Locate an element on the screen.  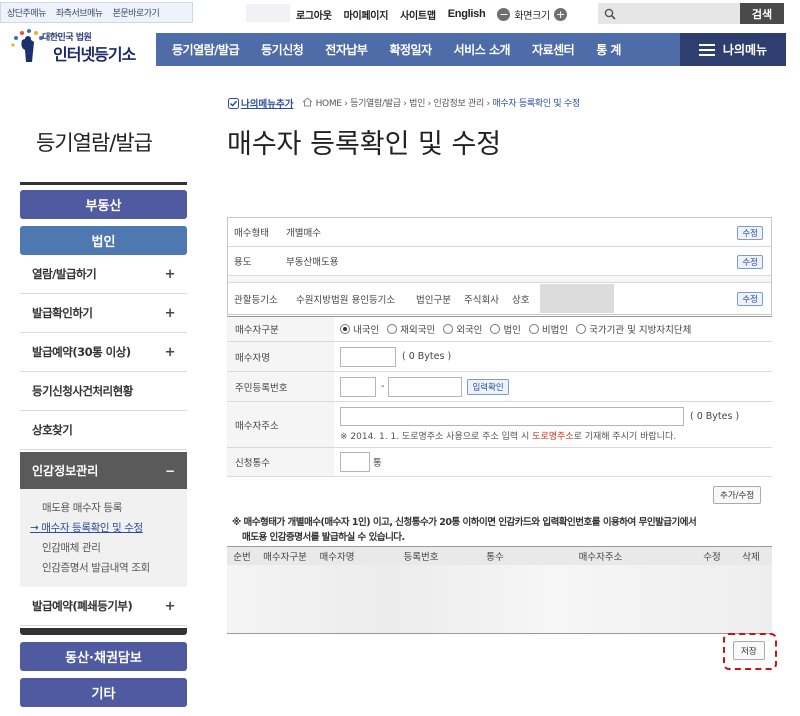
sidebar-btn-corporation: 법인 is located at coordinates (103, 240).